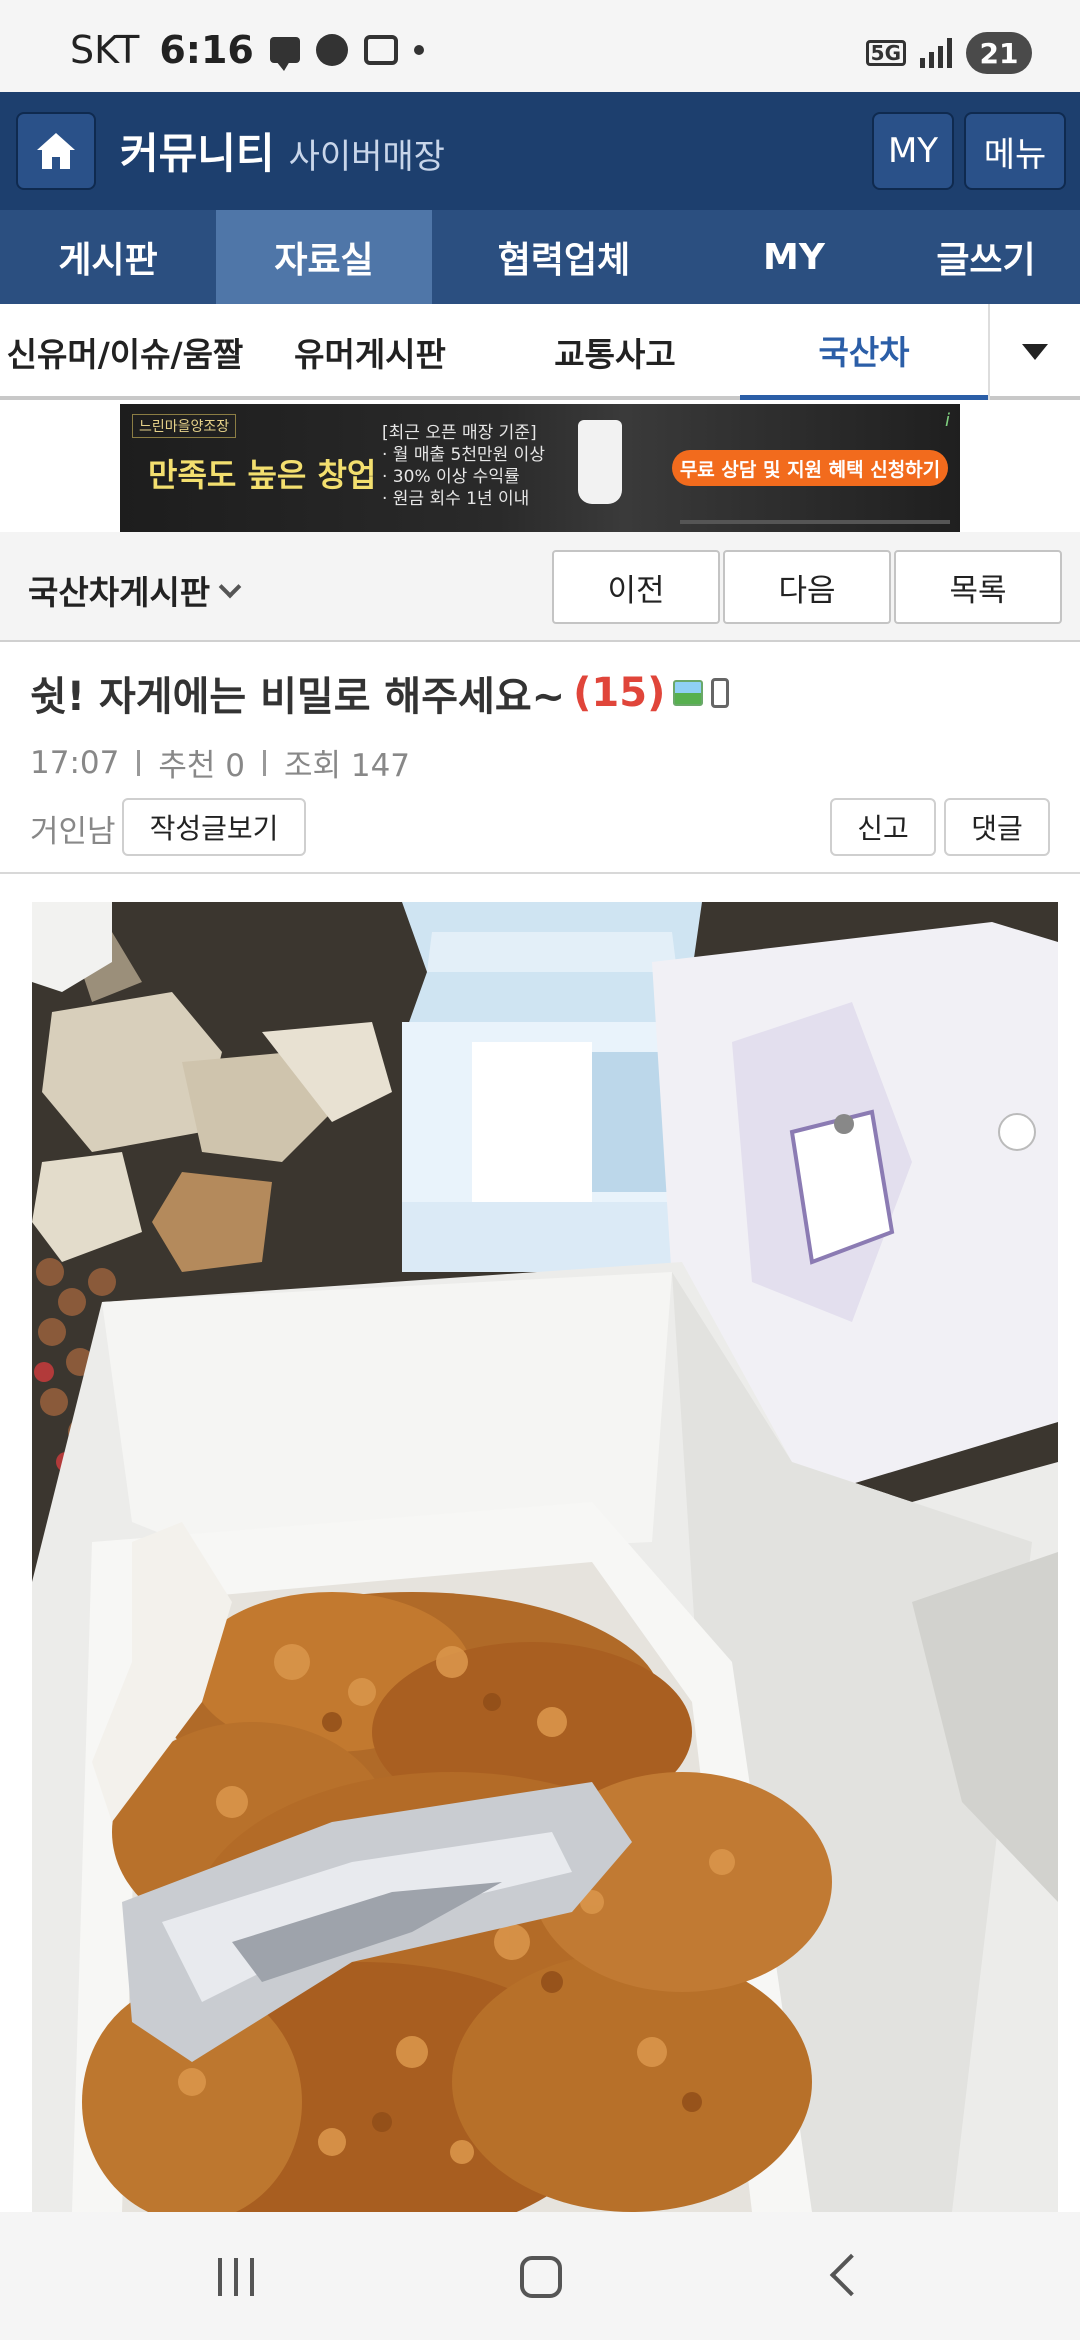  What do you see at coordinates (688, 693) in the screenshot?
I see `image-icon` at bounding box center [688, 693].